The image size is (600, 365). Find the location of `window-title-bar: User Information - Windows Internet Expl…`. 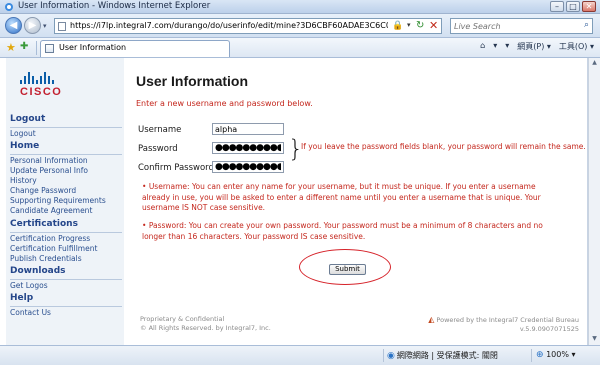

window-title-bar: User Information - Windows Internet Expl… is located at coordinates (300, 7).